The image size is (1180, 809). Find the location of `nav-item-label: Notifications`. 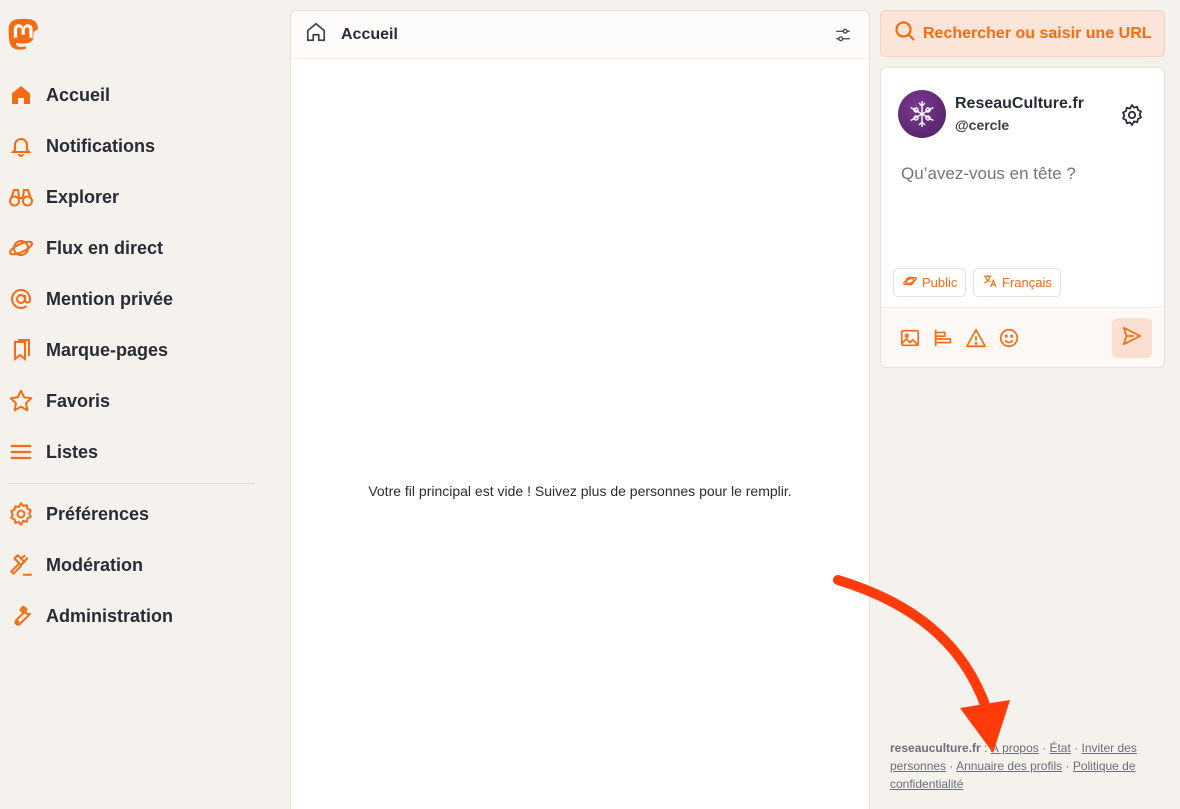

nav-item-label: Notifications is located at coordinates (101, 145).